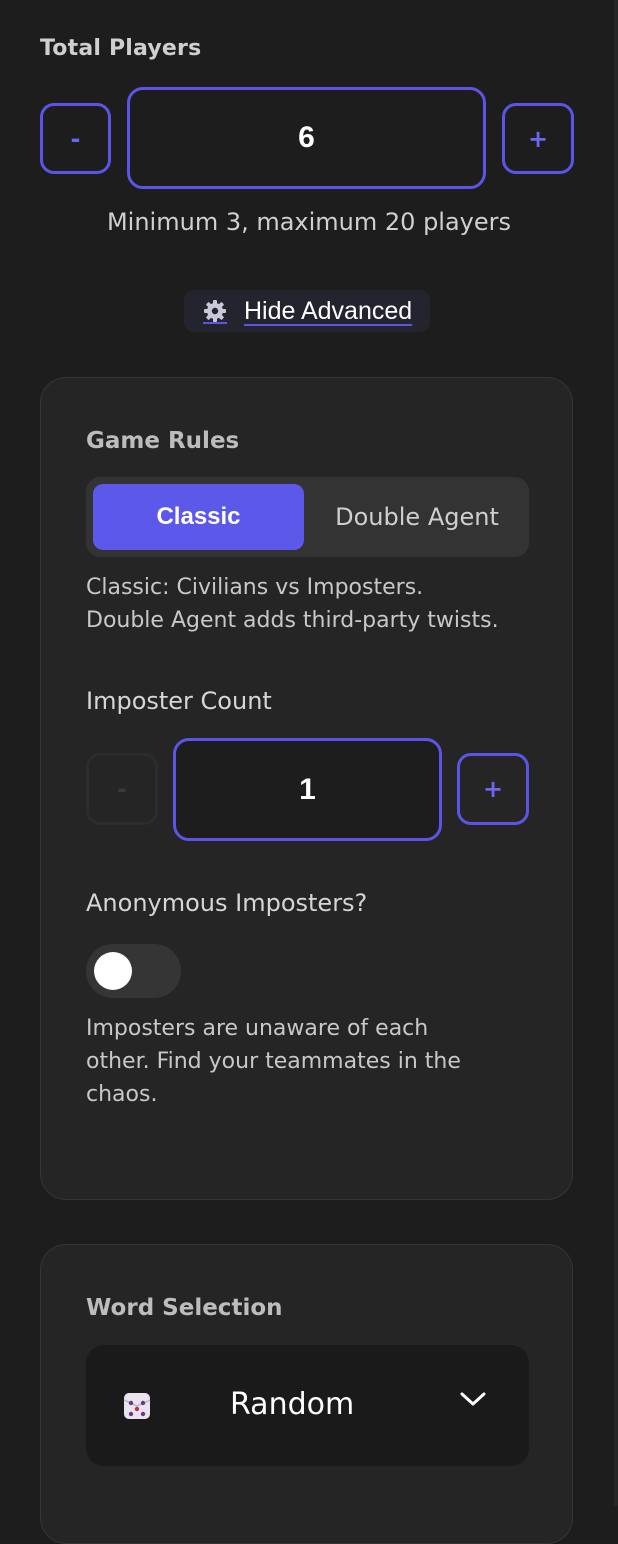 Image resolution: width=618 pixels, height=1544 pixels. I want to click on imposter-increment-button: +, so click(493, 789).